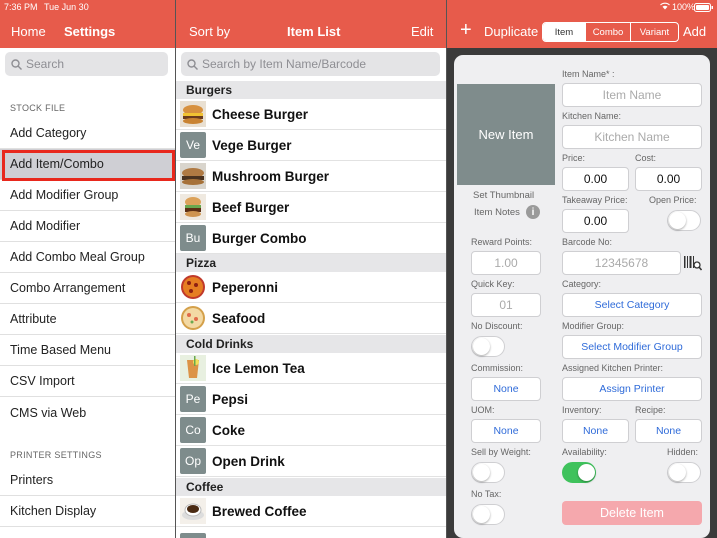 The image size is (717, 538). I want to click on item-row: Co Coke, so click(311, 430).